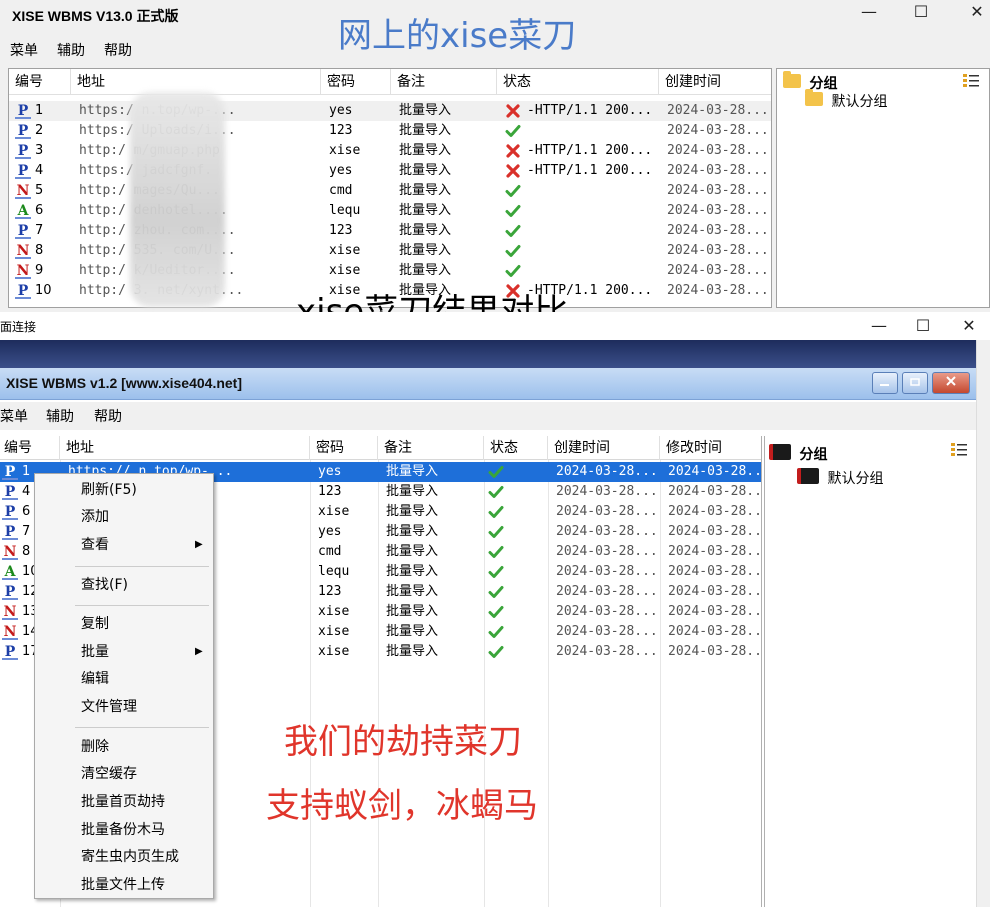 The height and width of the screenshot is (907, 990). Describe the element at coordinates (710, 448) in the screenshot. I see `col-modified: 修改时间` at that location.